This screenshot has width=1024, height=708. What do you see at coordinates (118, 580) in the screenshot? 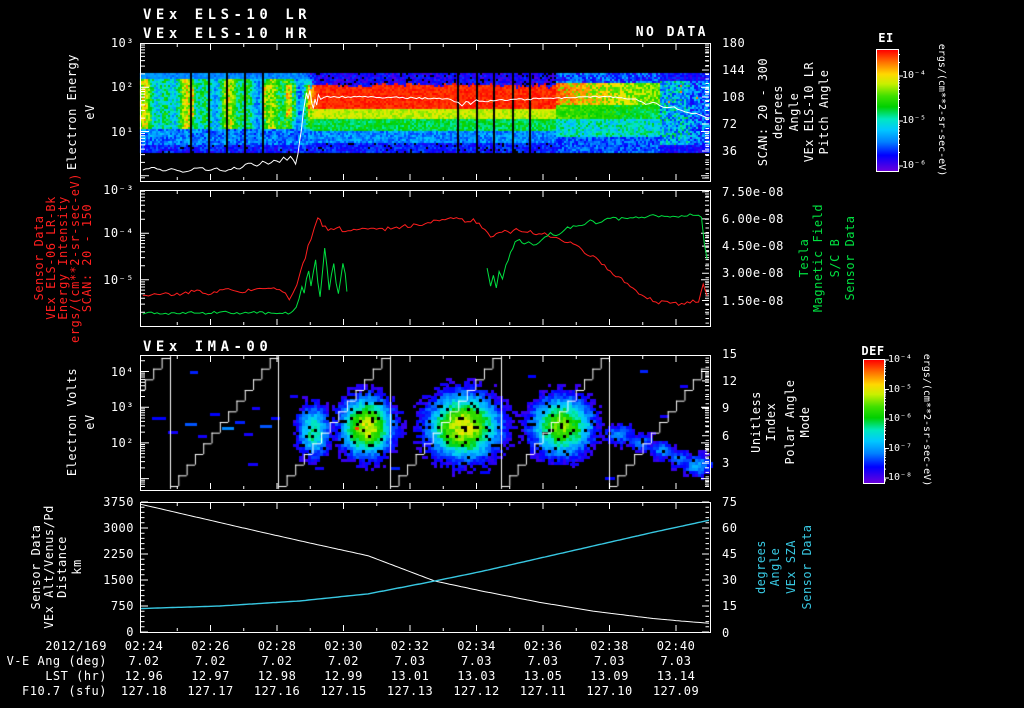
I see `left-tick-label: 1500` at bounding box center [118, 580].